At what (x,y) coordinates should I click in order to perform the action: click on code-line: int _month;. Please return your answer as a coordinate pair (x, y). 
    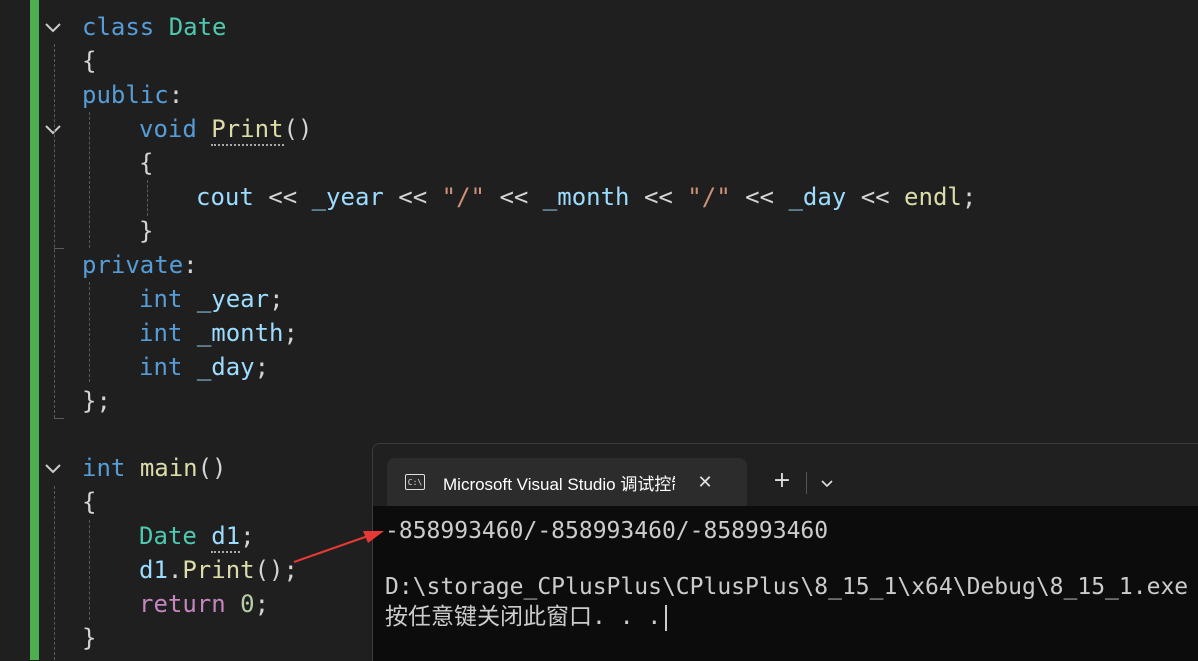
    Looking at the image, I should click on (218, 333).